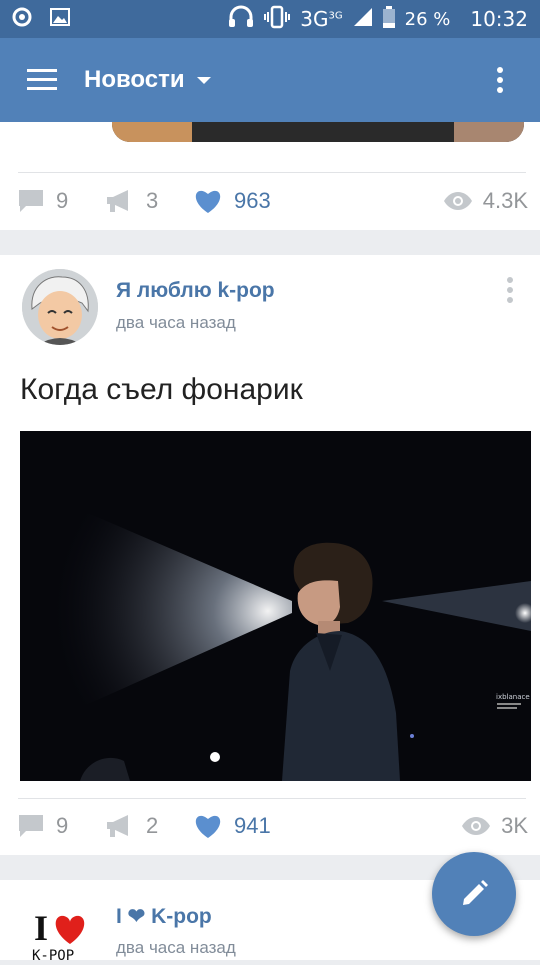  Describe the element at coordinates (513, 697) in the screenshot. I see `photo-watermark: ixblanace` at that location.